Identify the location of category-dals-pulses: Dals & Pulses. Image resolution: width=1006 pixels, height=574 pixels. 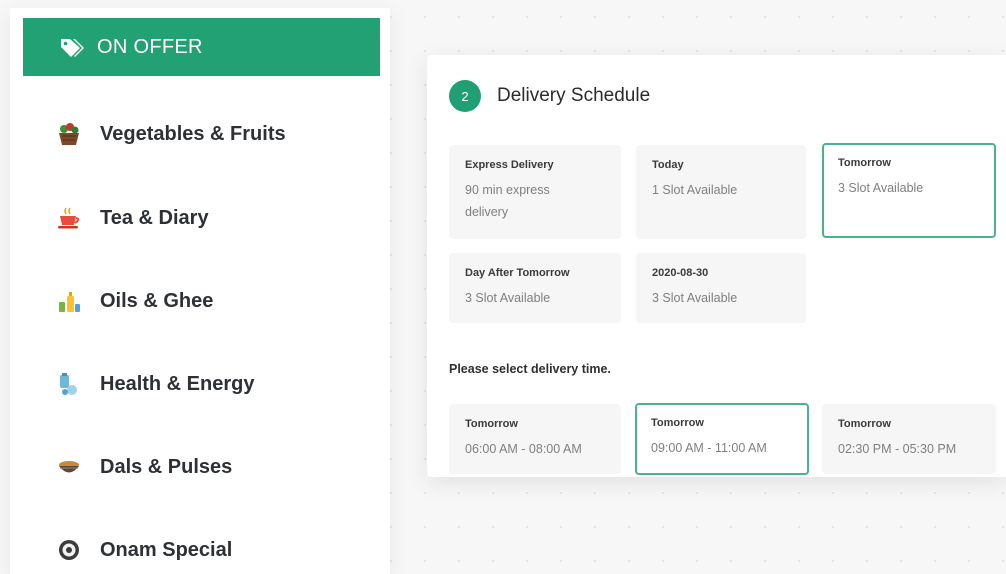
(214, 467).